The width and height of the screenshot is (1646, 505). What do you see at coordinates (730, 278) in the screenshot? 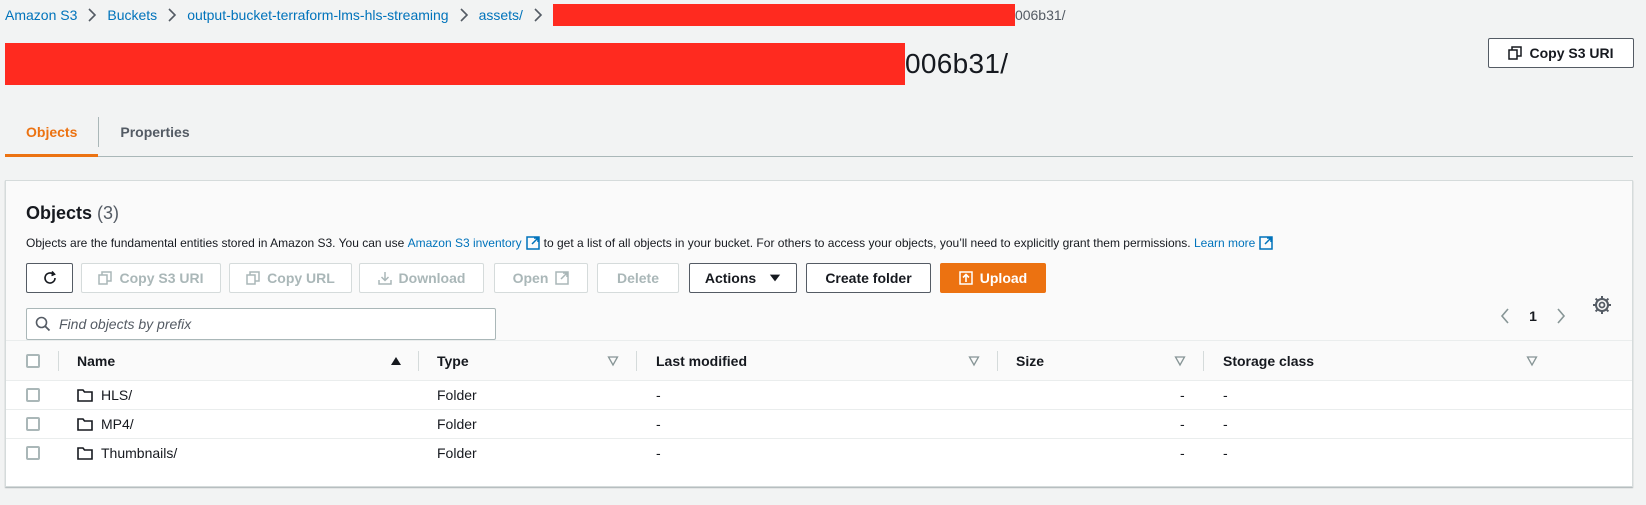
I see `actions-label: Actions` at bounding box center [730, 278].